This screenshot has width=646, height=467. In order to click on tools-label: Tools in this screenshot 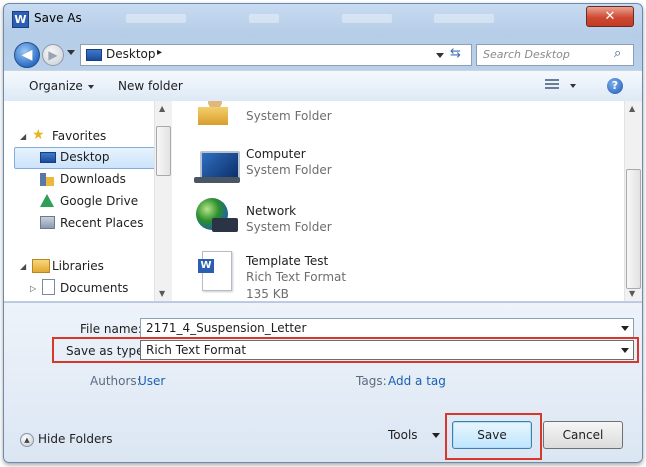, I will do `click(403, 435)`.